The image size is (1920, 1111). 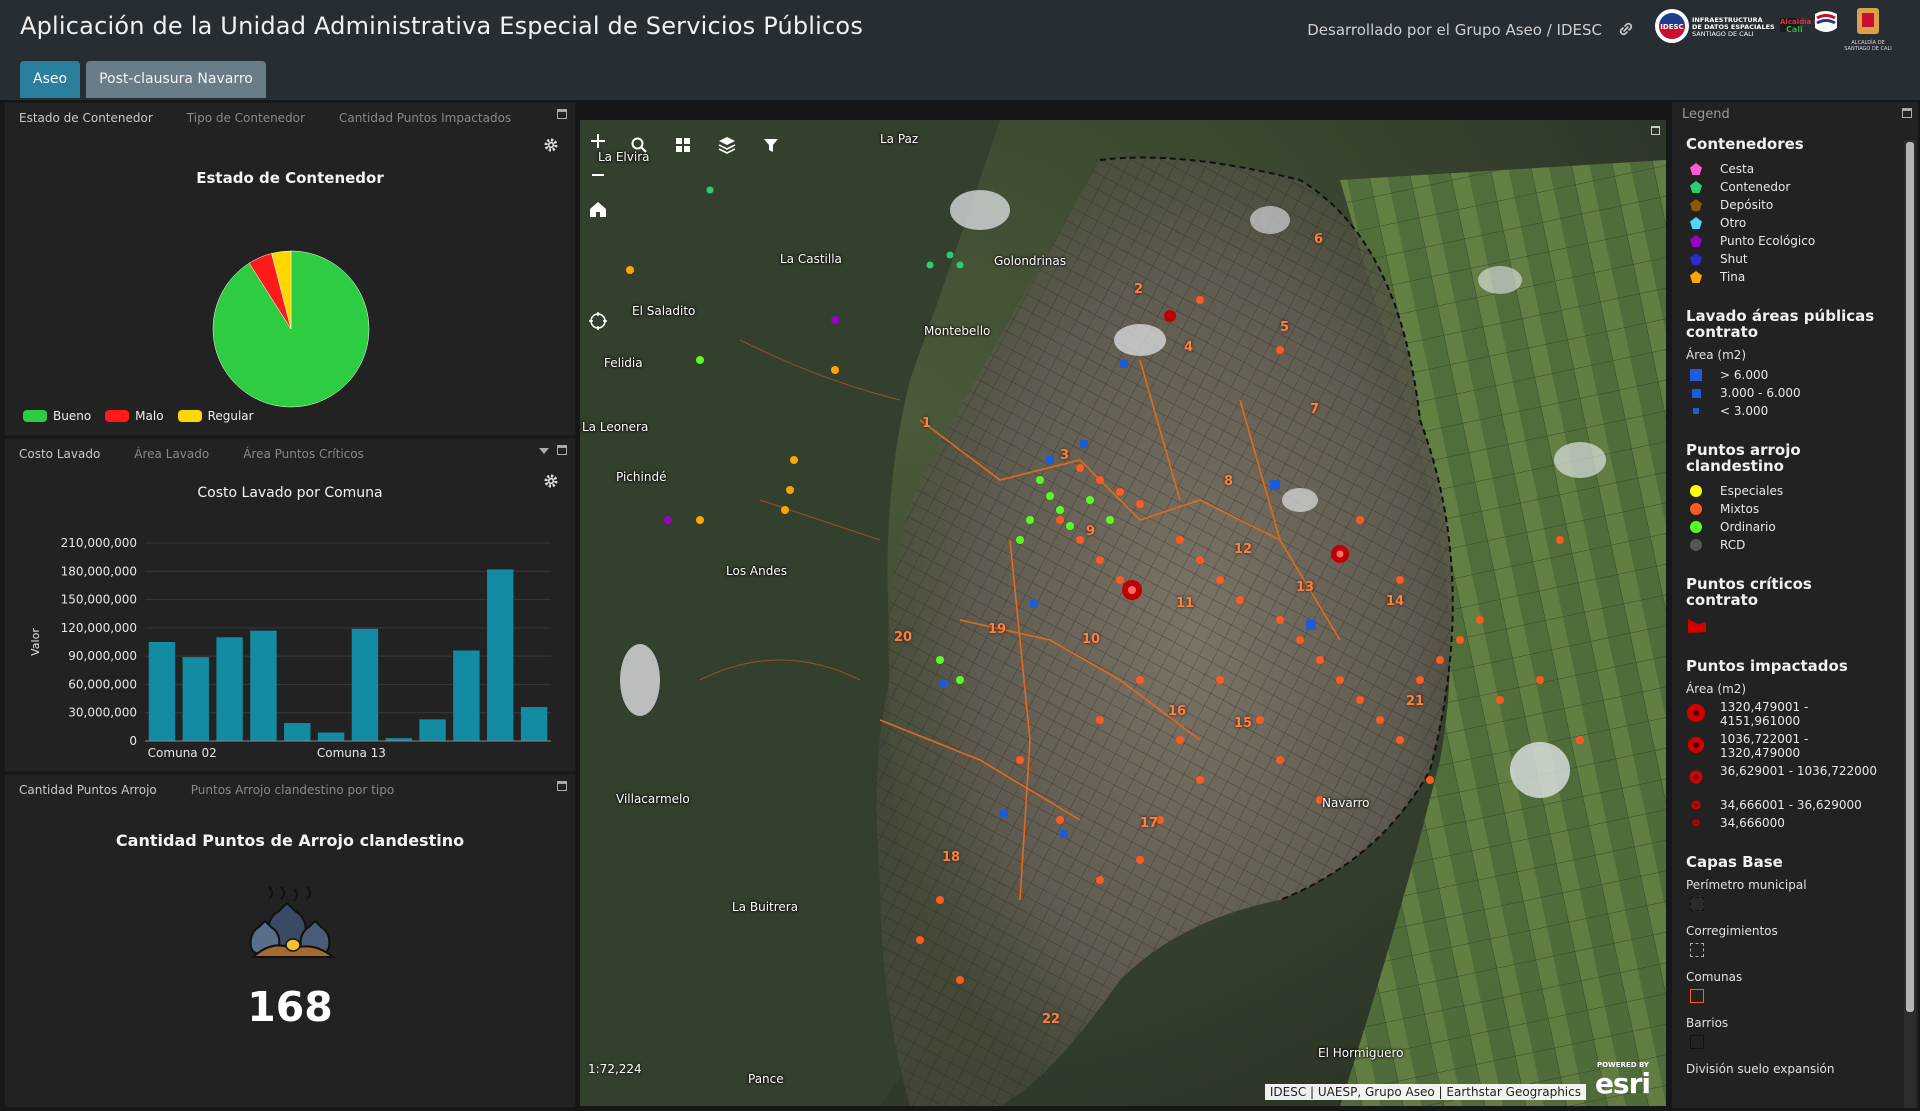 I want to click on layers-icon, so click(x=727, y=145).